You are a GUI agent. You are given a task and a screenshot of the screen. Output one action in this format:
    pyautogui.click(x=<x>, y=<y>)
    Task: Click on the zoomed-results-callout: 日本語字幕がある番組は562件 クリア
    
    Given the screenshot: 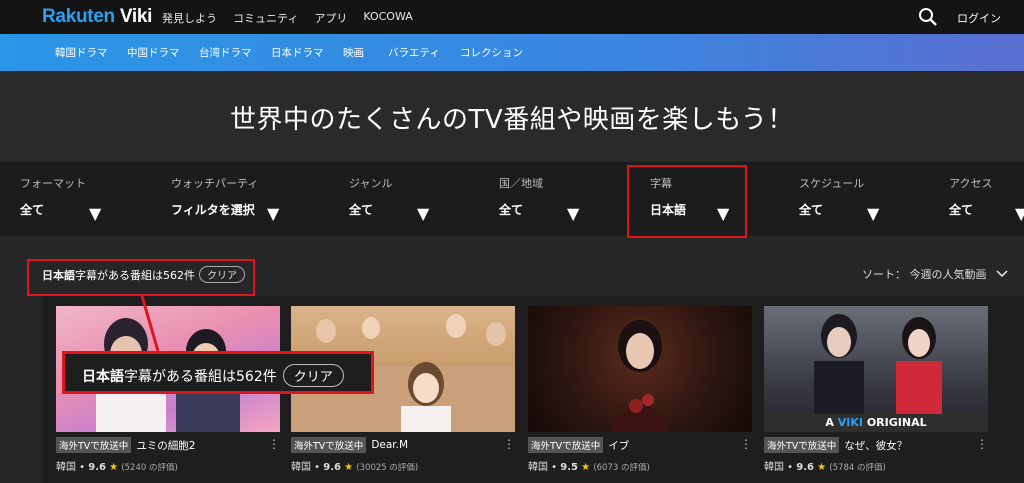 What is the action you would take?
    pyautogui.click(x=218, y=372)
    